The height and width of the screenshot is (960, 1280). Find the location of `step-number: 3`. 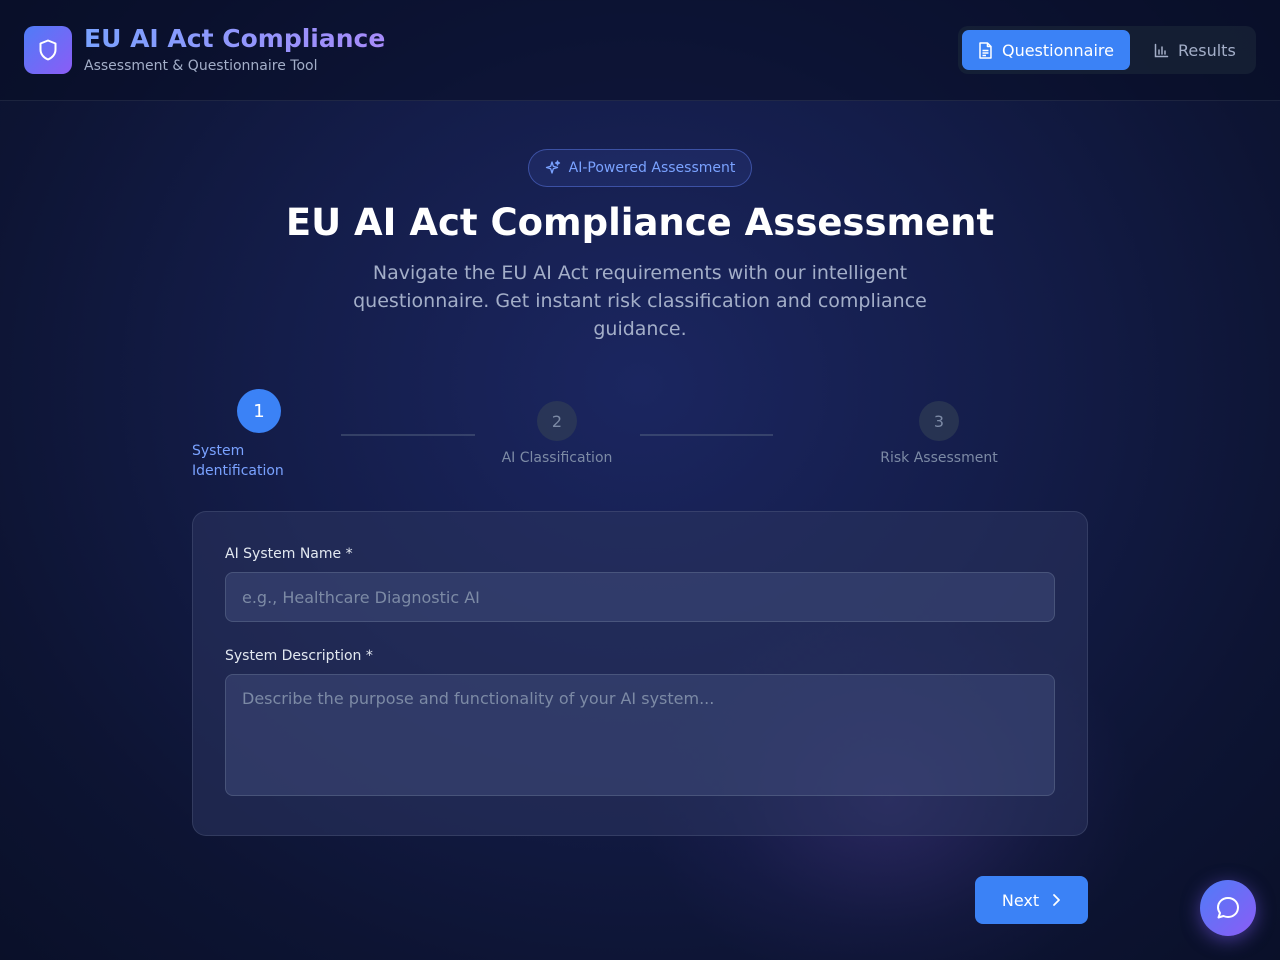

step-number: 3 is located at coordinates (939, 421).